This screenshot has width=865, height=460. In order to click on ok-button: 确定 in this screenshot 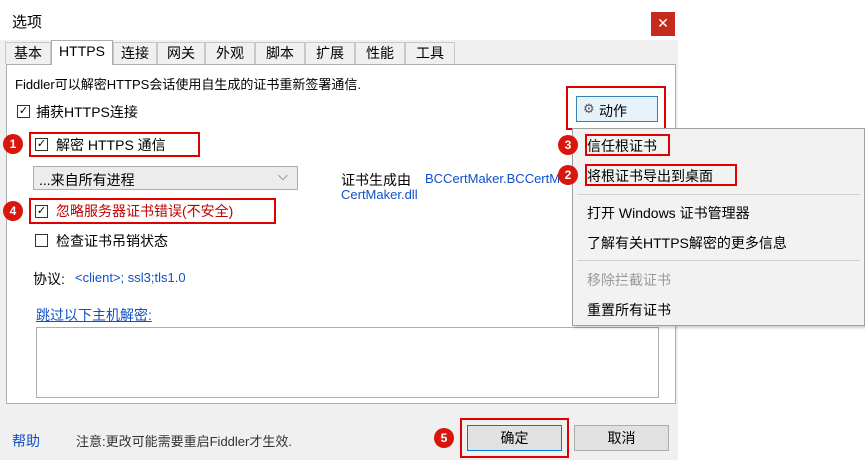, I will do `click(514, 438)`.